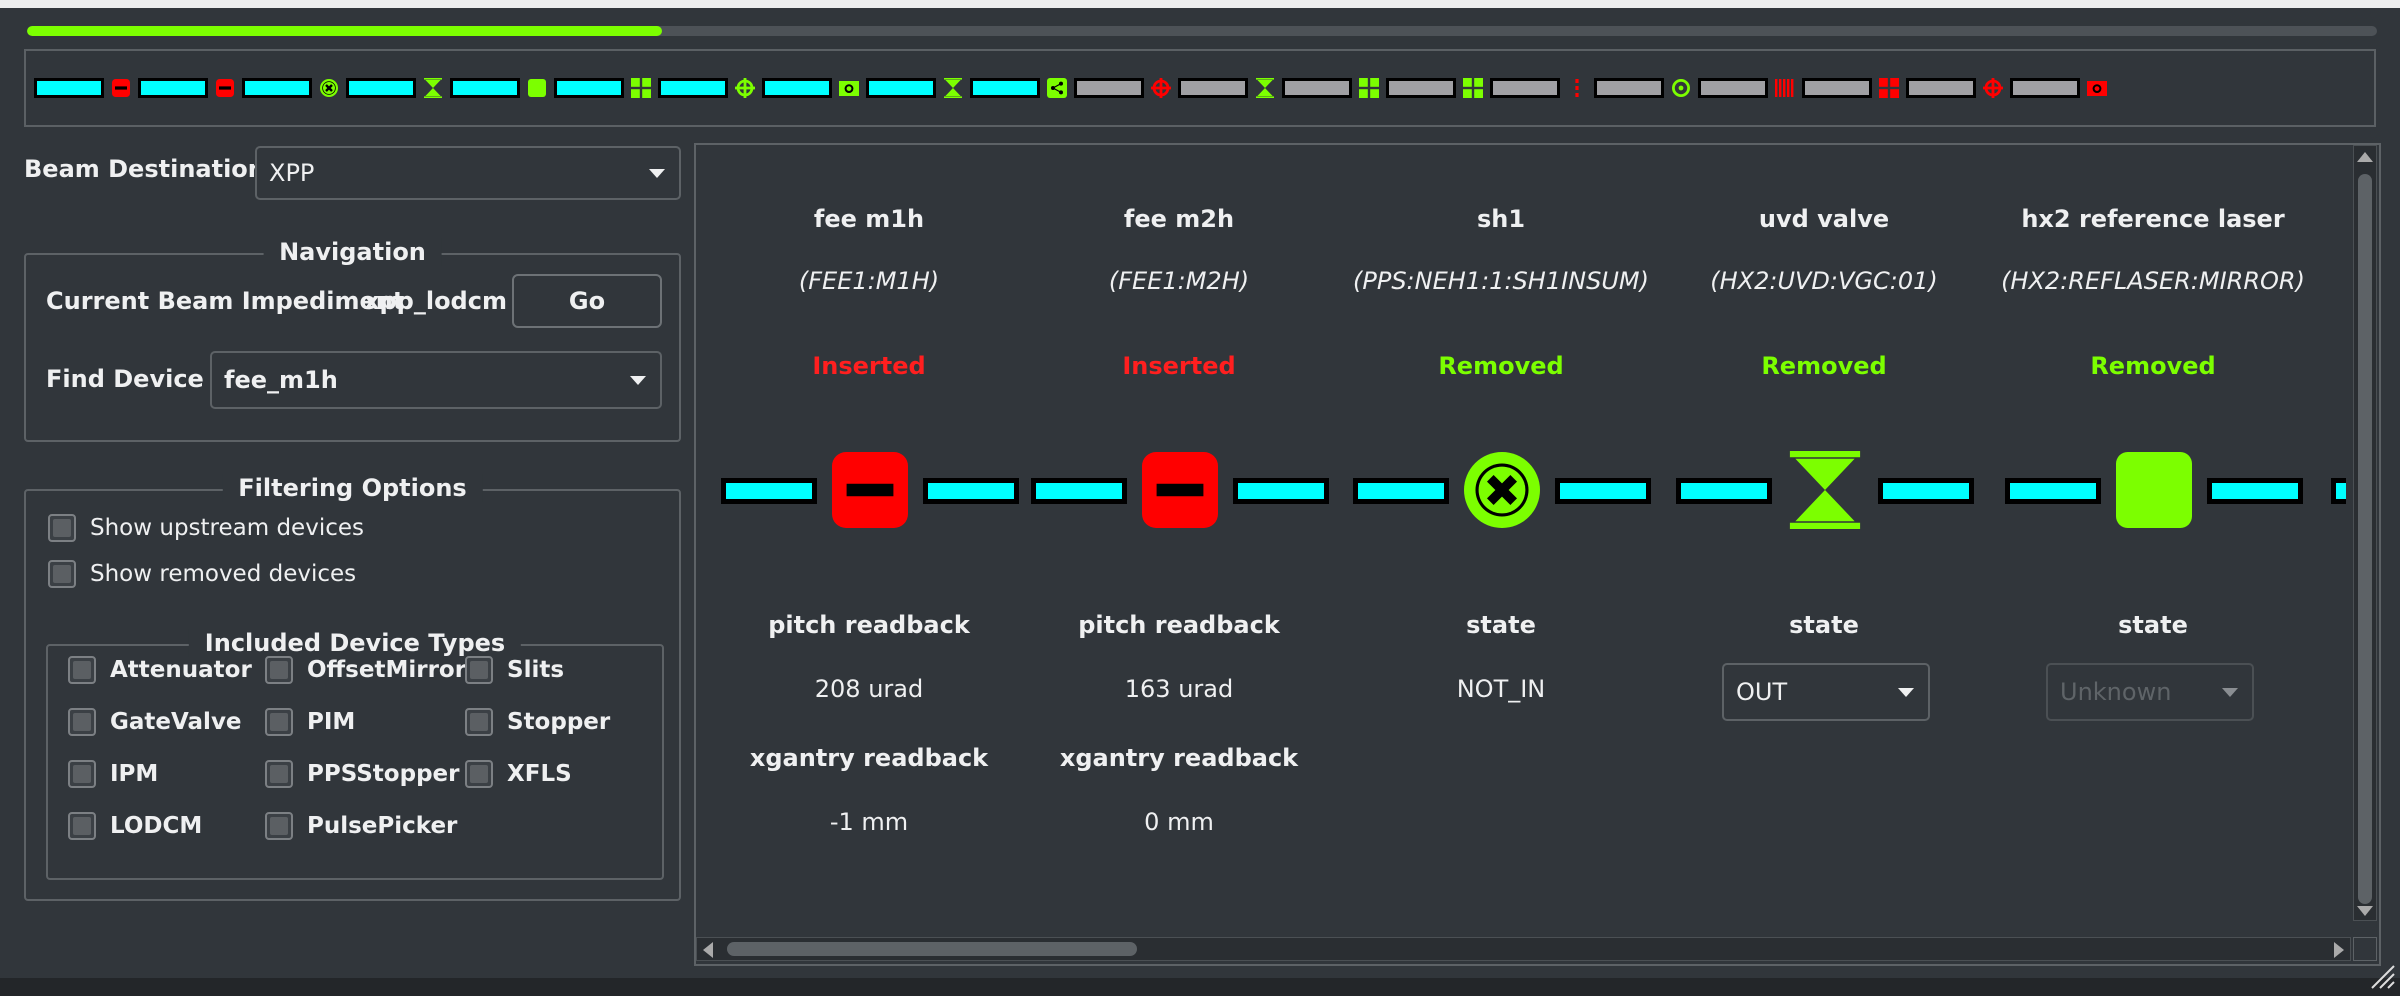  Describe the element at coordinates (135, 826) in the screenshot. I see `device-type-option: LODCM` at that location.